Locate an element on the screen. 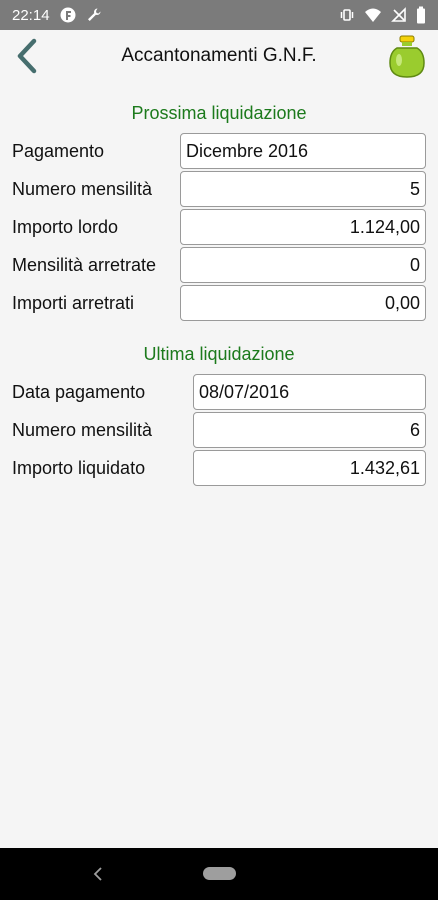  jar-icon is located at coordinates (407, 56).